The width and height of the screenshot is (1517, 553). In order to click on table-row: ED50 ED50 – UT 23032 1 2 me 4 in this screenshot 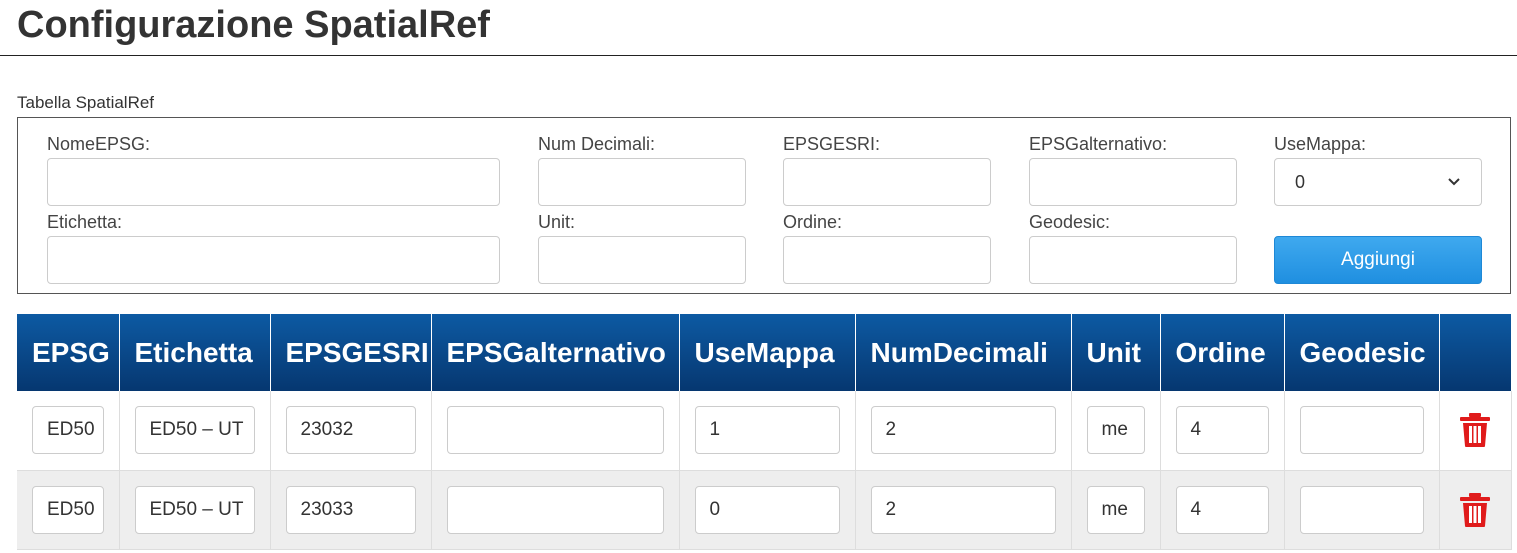, I will do `click(764, 431)`.